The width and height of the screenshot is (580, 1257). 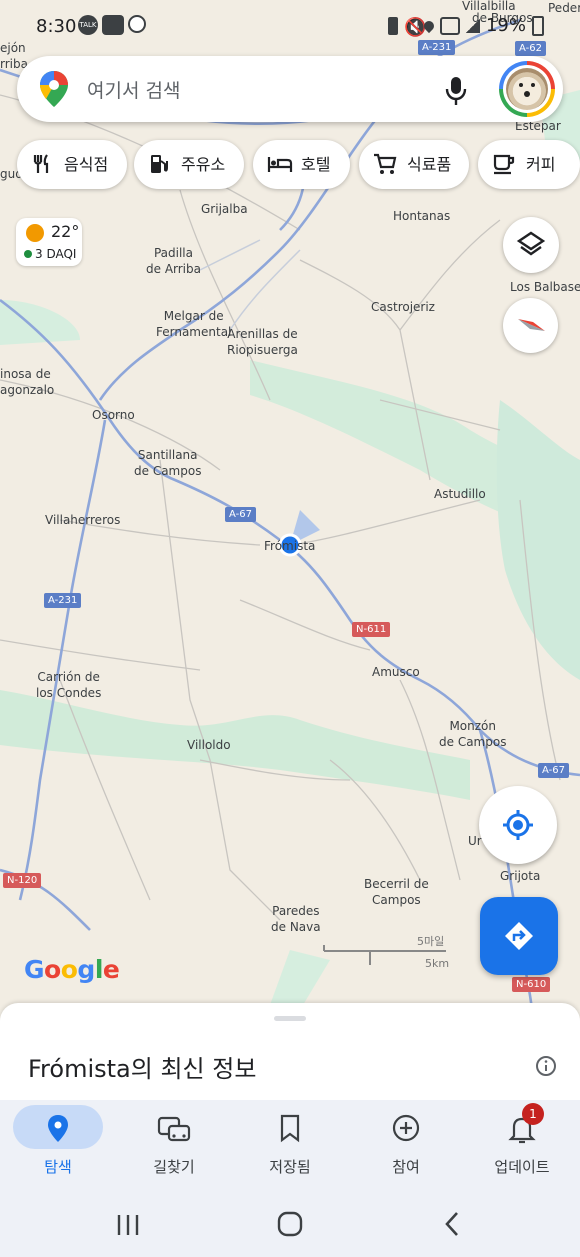 What do you see at coordinates (159, 164) in the screenshot?
I see `gas-station-icon` at bounding box center [159, 164].